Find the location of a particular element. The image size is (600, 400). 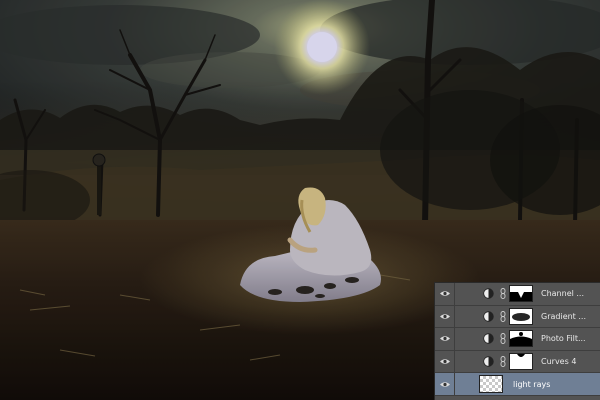

layer-row-light-rays: light rays is located at coordinates (517, 384).